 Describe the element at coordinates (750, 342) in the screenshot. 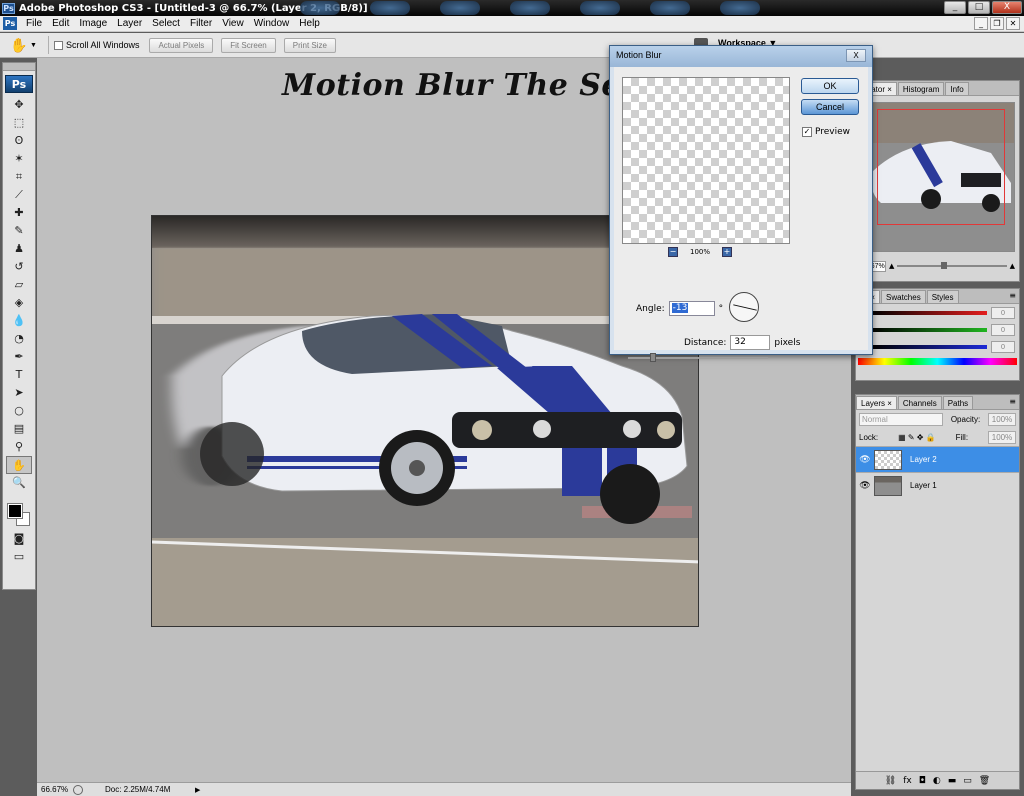

I see `distance-input: 32` at that location.